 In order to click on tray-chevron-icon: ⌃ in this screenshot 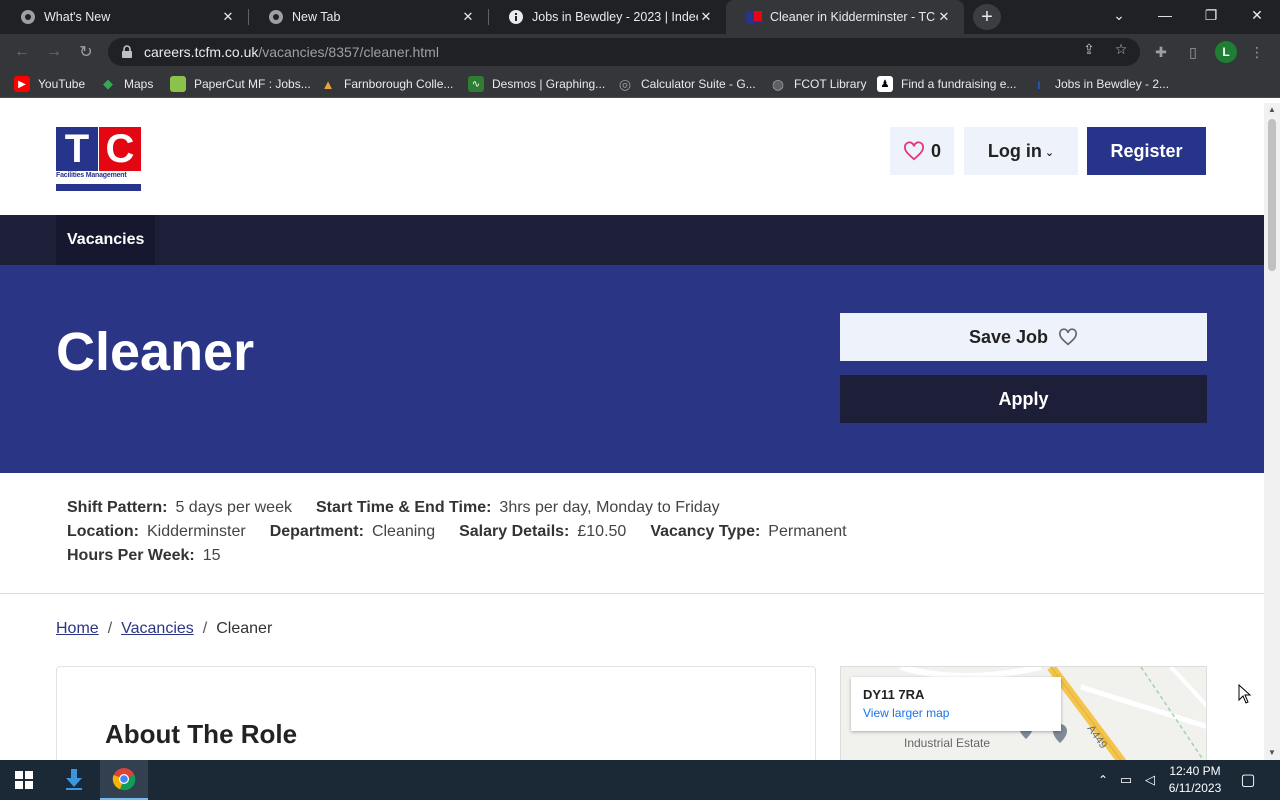, I will do `click(1103, 780)`.